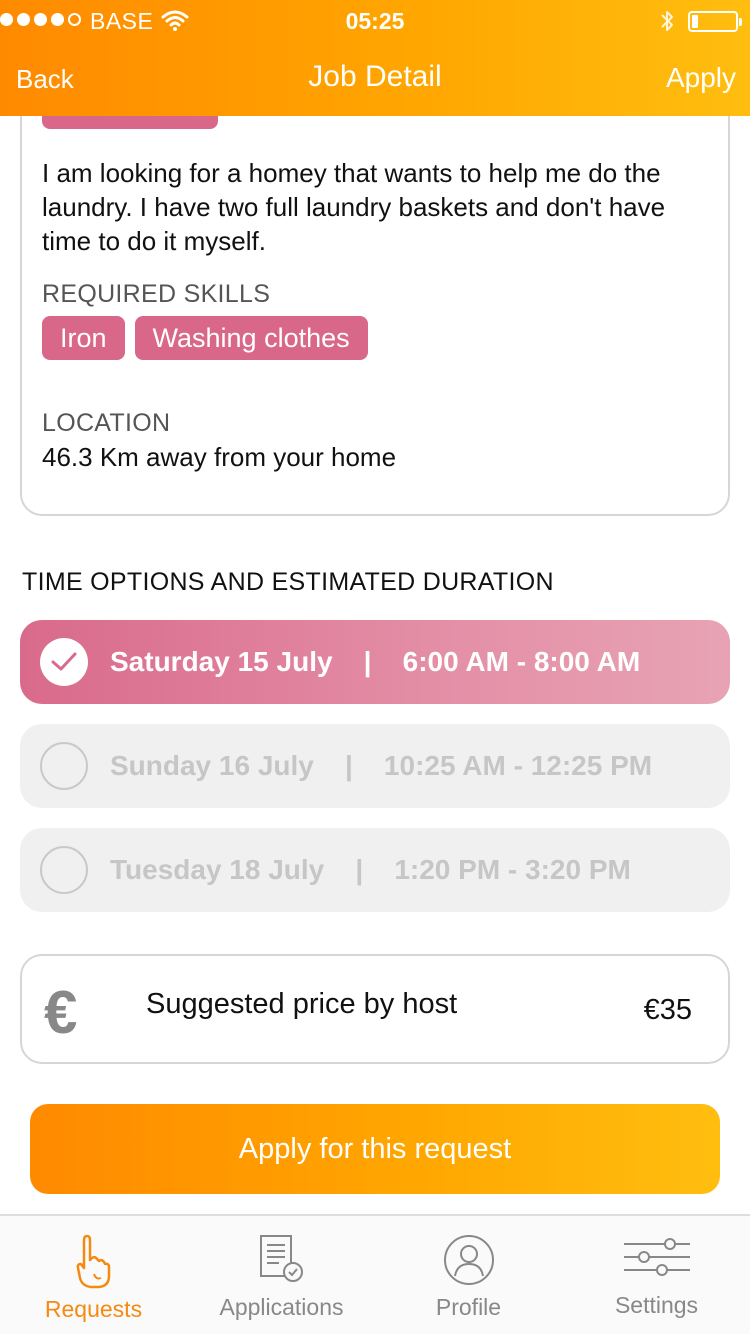 Image resolution: width=750 pixels, height=1334 pixels. I want to click on skills-list: Iron Washing clothes, so click(205, 338).